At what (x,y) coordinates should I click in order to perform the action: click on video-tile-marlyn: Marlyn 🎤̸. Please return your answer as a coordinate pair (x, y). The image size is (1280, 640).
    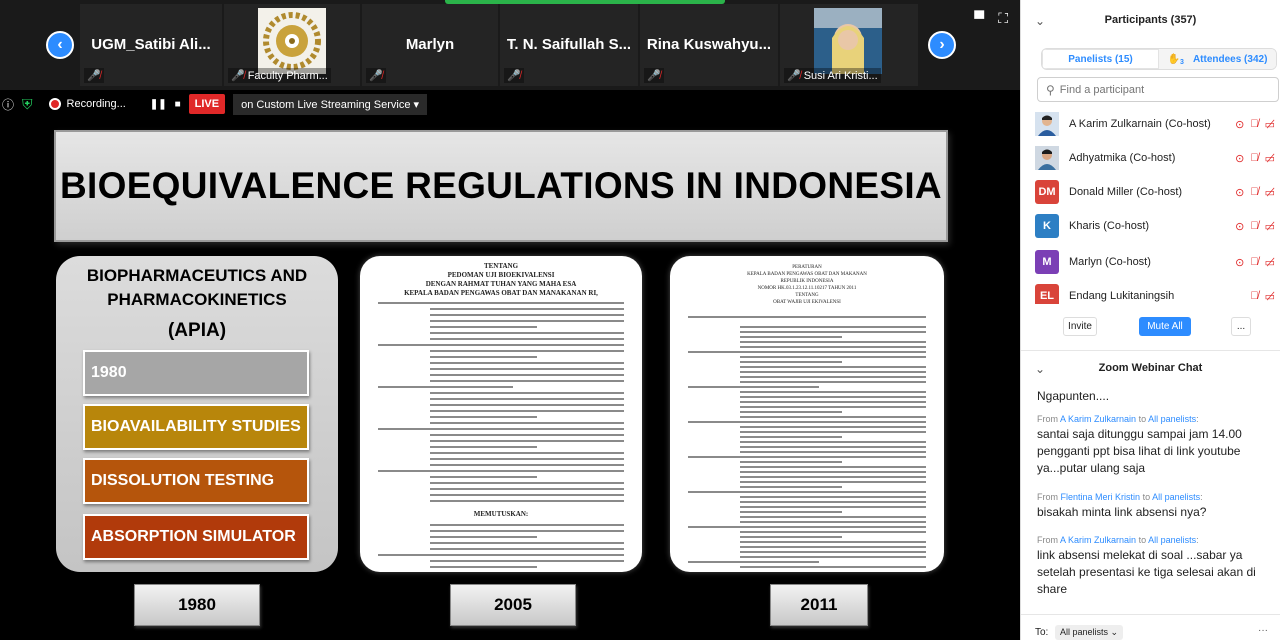
    Looking at the image, I should click on (430, 45).